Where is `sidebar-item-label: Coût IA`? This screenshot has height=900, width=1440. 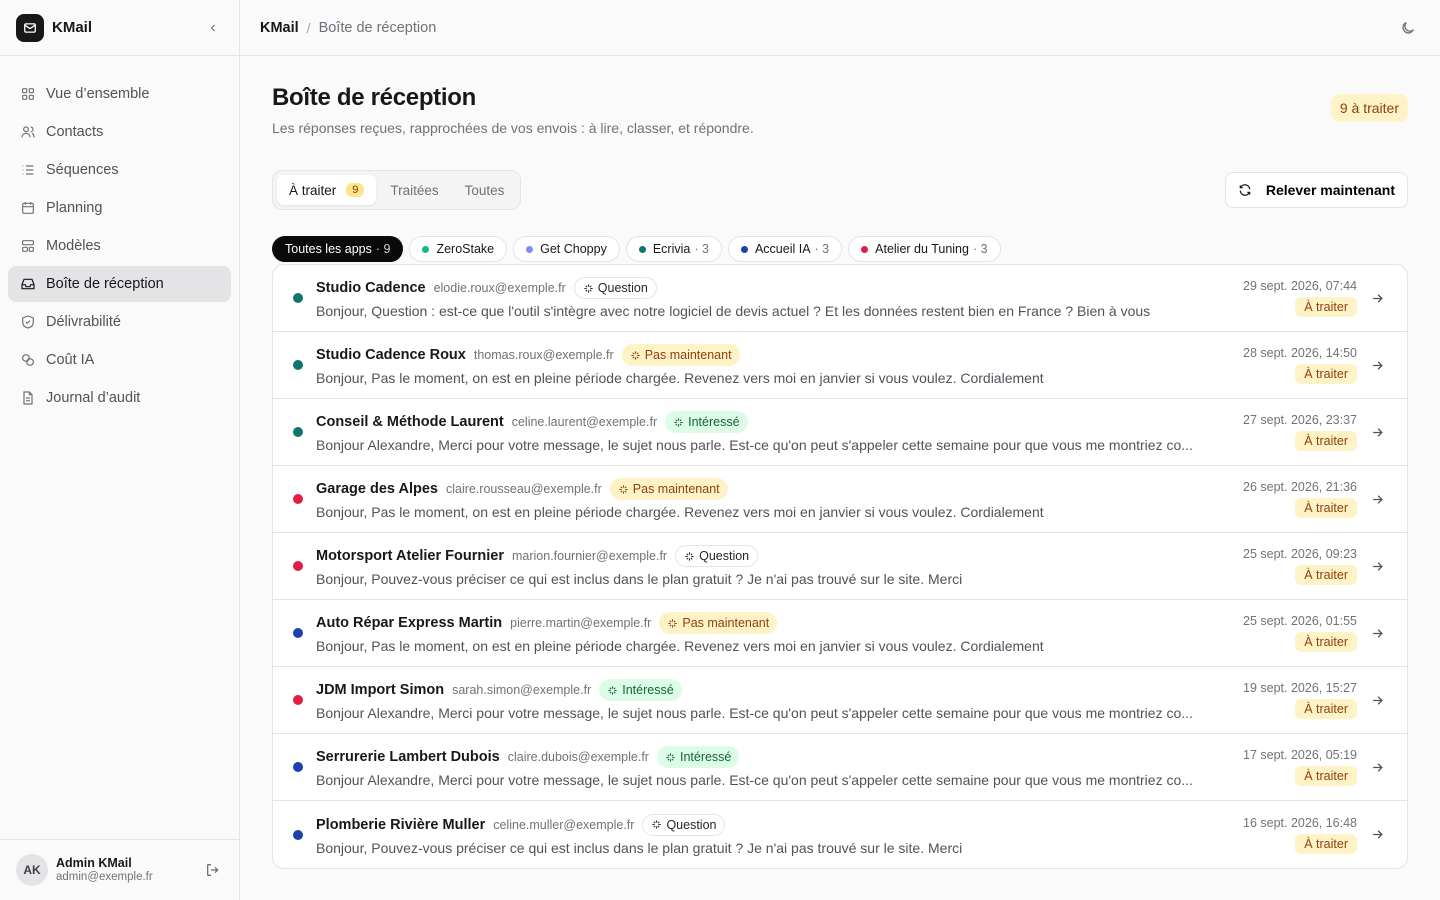
sidebar-item-label: Coût IA is located at coordinates (70, 360).